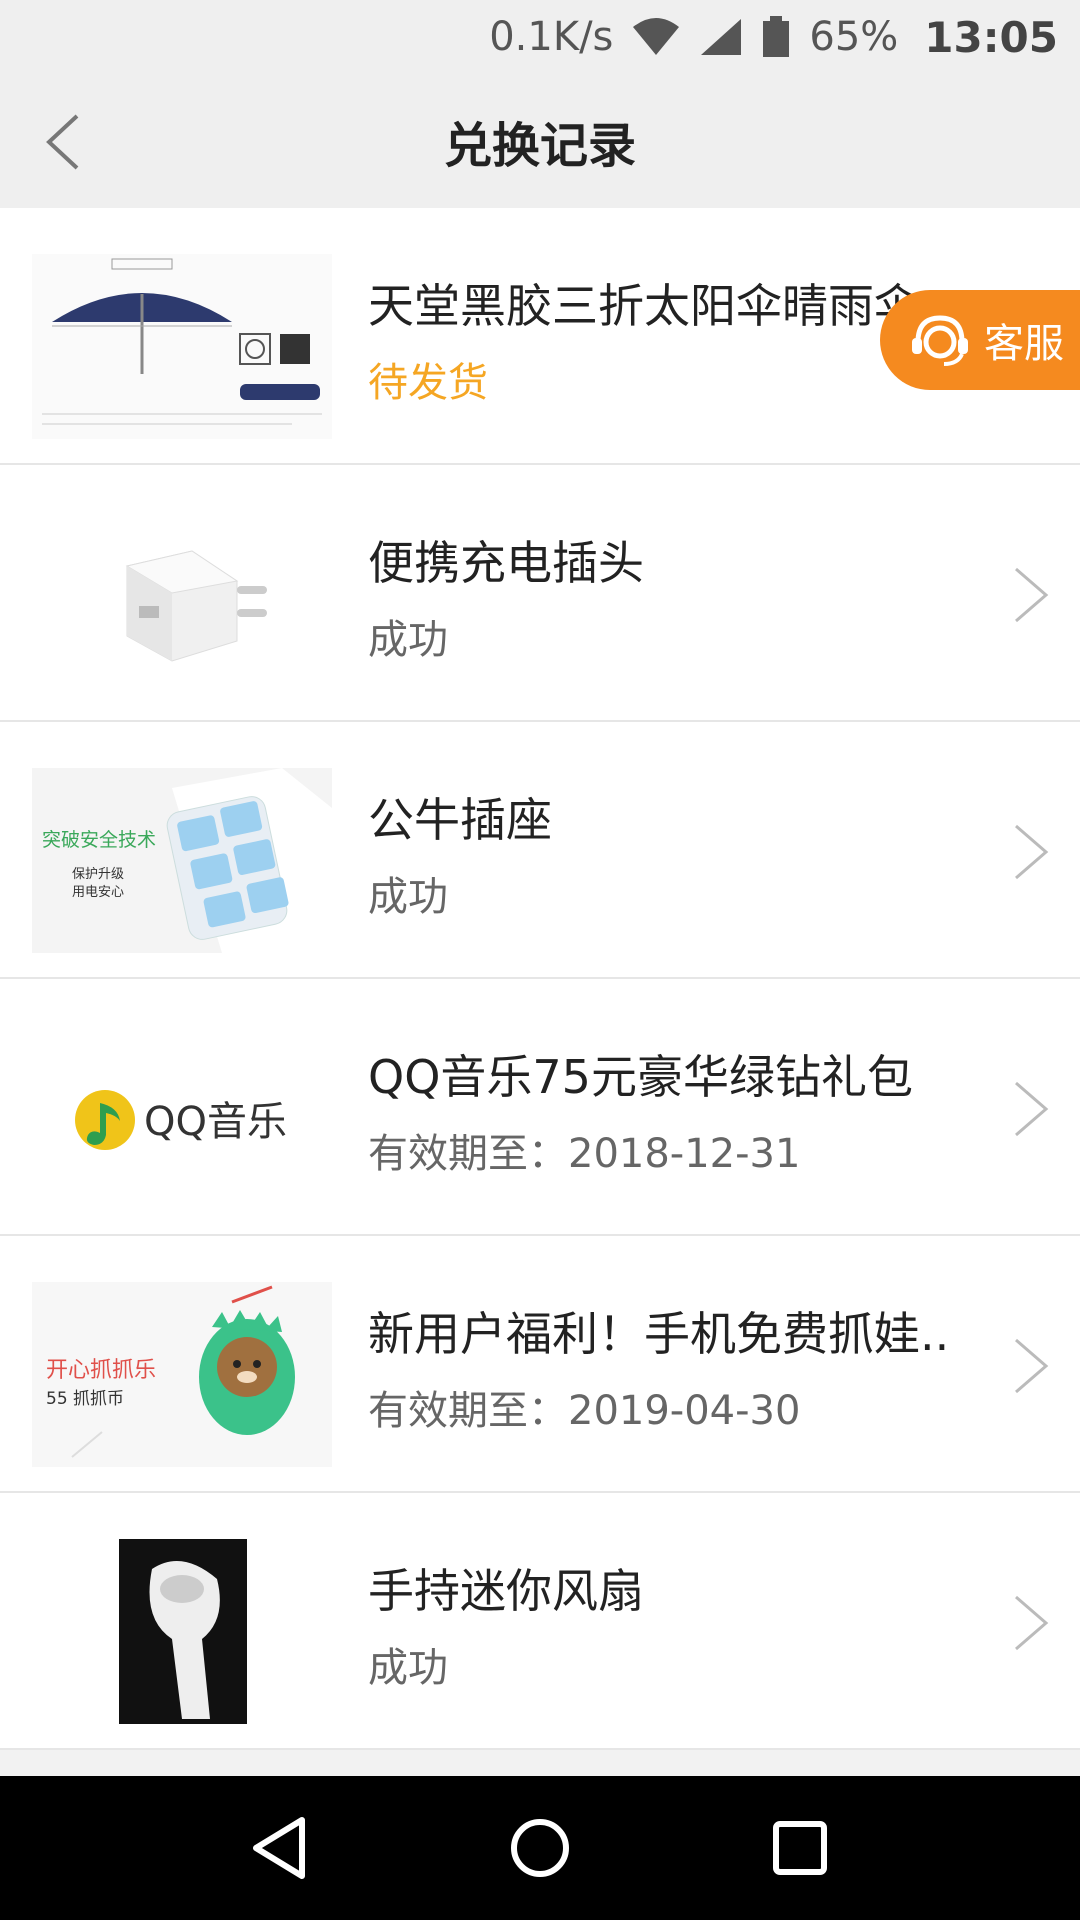 This screenshot has height=1920, width=1080. What do you see at coordinates (980, 340) in the screenshot?
I see `customer-service-button: 客服` at bounding box center [980, 340].